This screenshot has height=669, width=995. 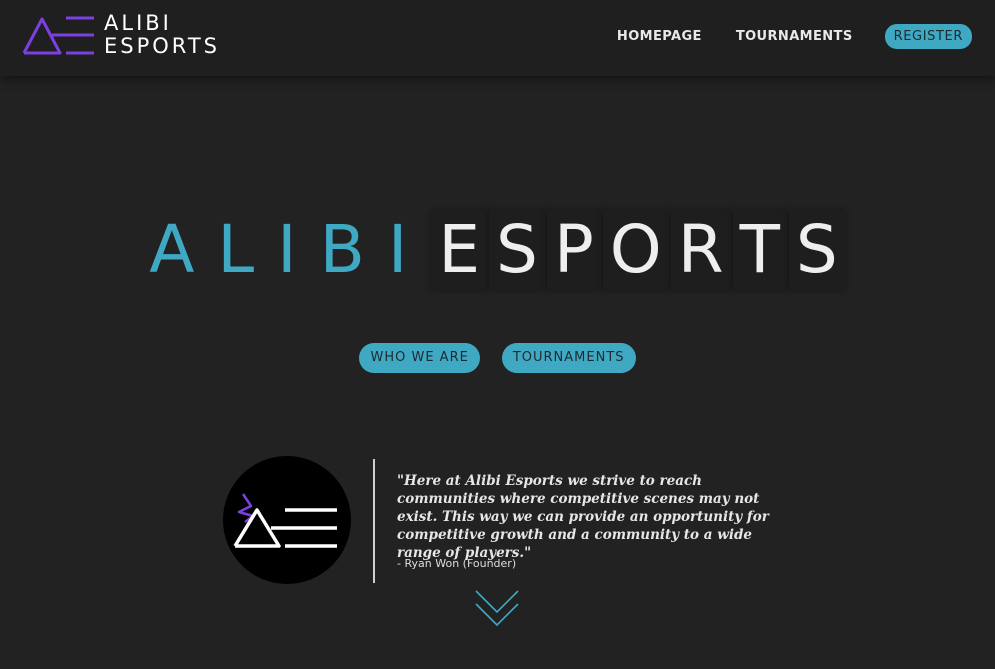 I want to click on brand-logo-link: ALIBI ESPORTS, so click(x=121, y=35).